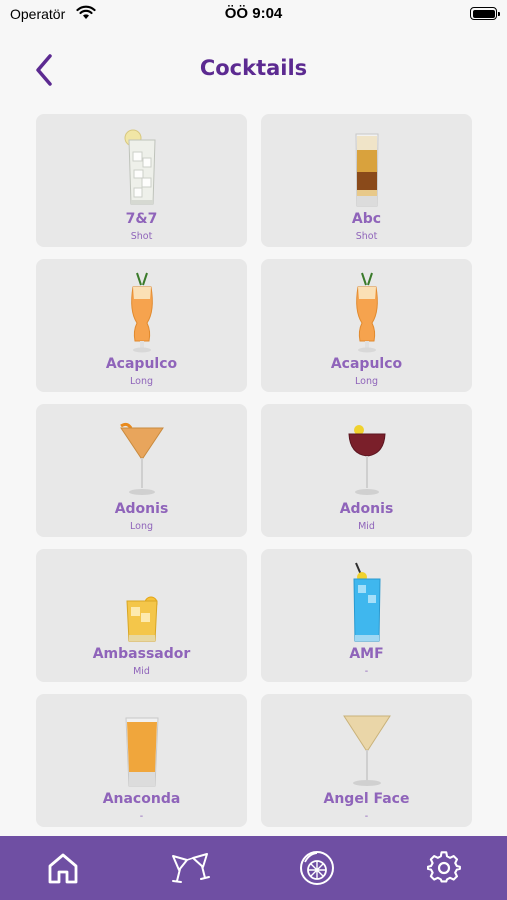 The width and height of the screenshot is (507, 900). I want to click on cocktail-card: Adonis Mid, so click(366, 470).